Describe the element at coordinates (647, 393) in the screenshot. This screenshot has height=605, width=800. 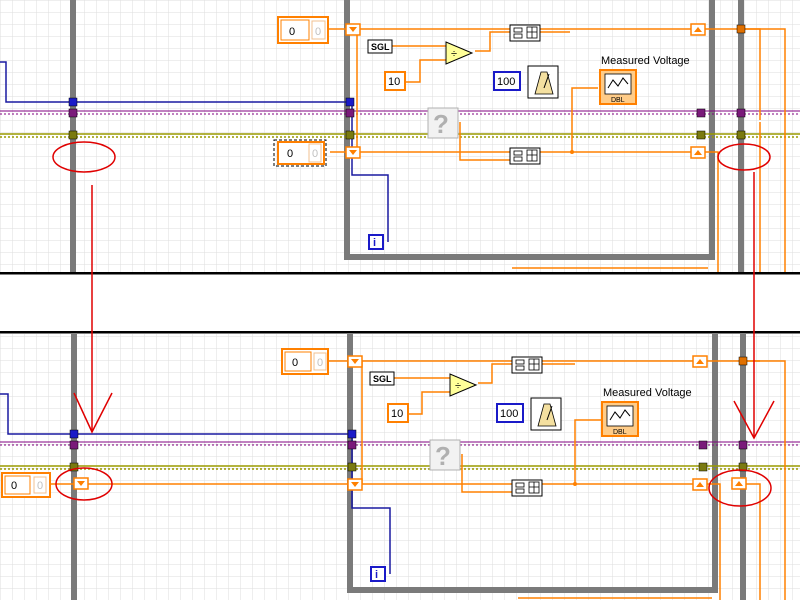
I see `svg-text: Measured Voltage` at that location.